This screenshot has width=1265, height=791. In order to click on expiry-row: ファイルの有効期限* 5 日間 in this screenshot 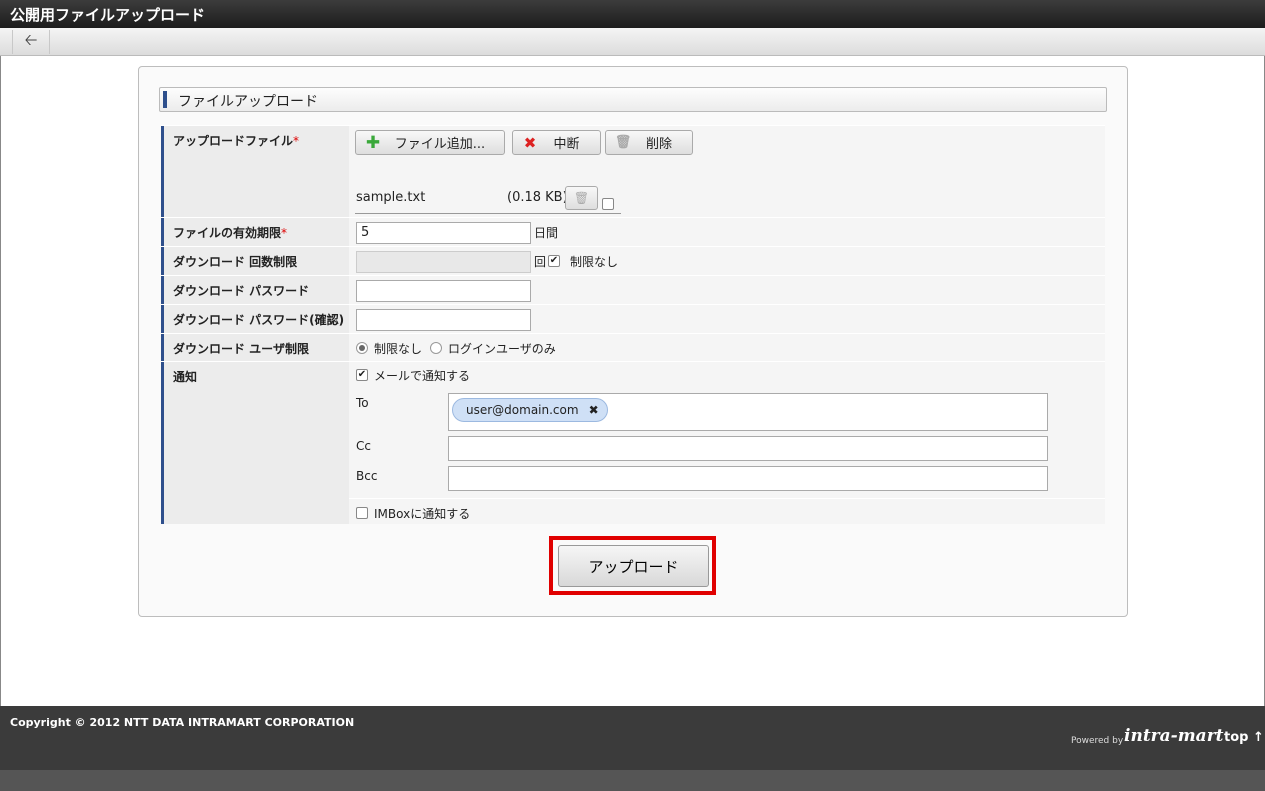, I will do `click(633, 231)`.